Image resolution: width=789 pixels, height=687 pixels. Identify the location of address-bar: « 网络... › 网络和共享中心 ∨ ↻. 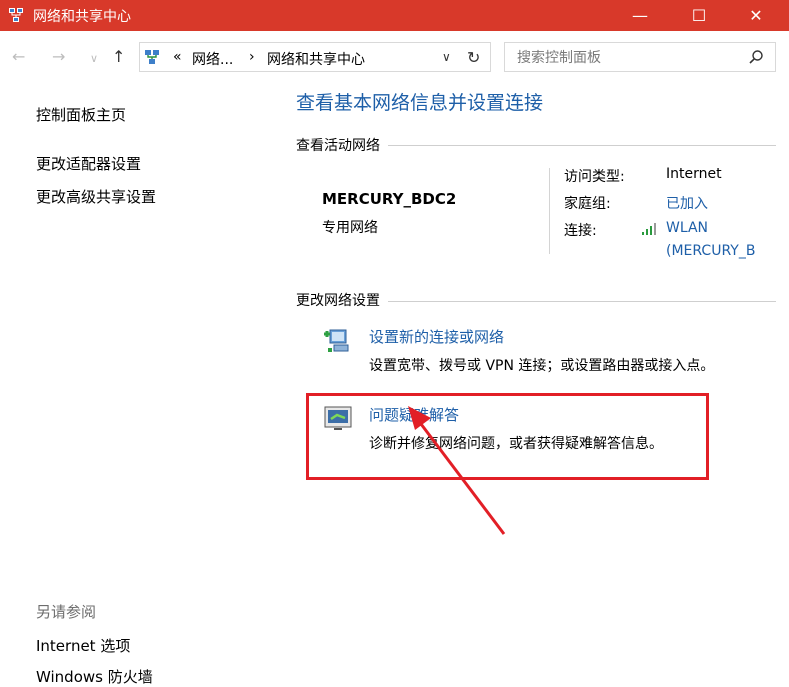
(315, 57).